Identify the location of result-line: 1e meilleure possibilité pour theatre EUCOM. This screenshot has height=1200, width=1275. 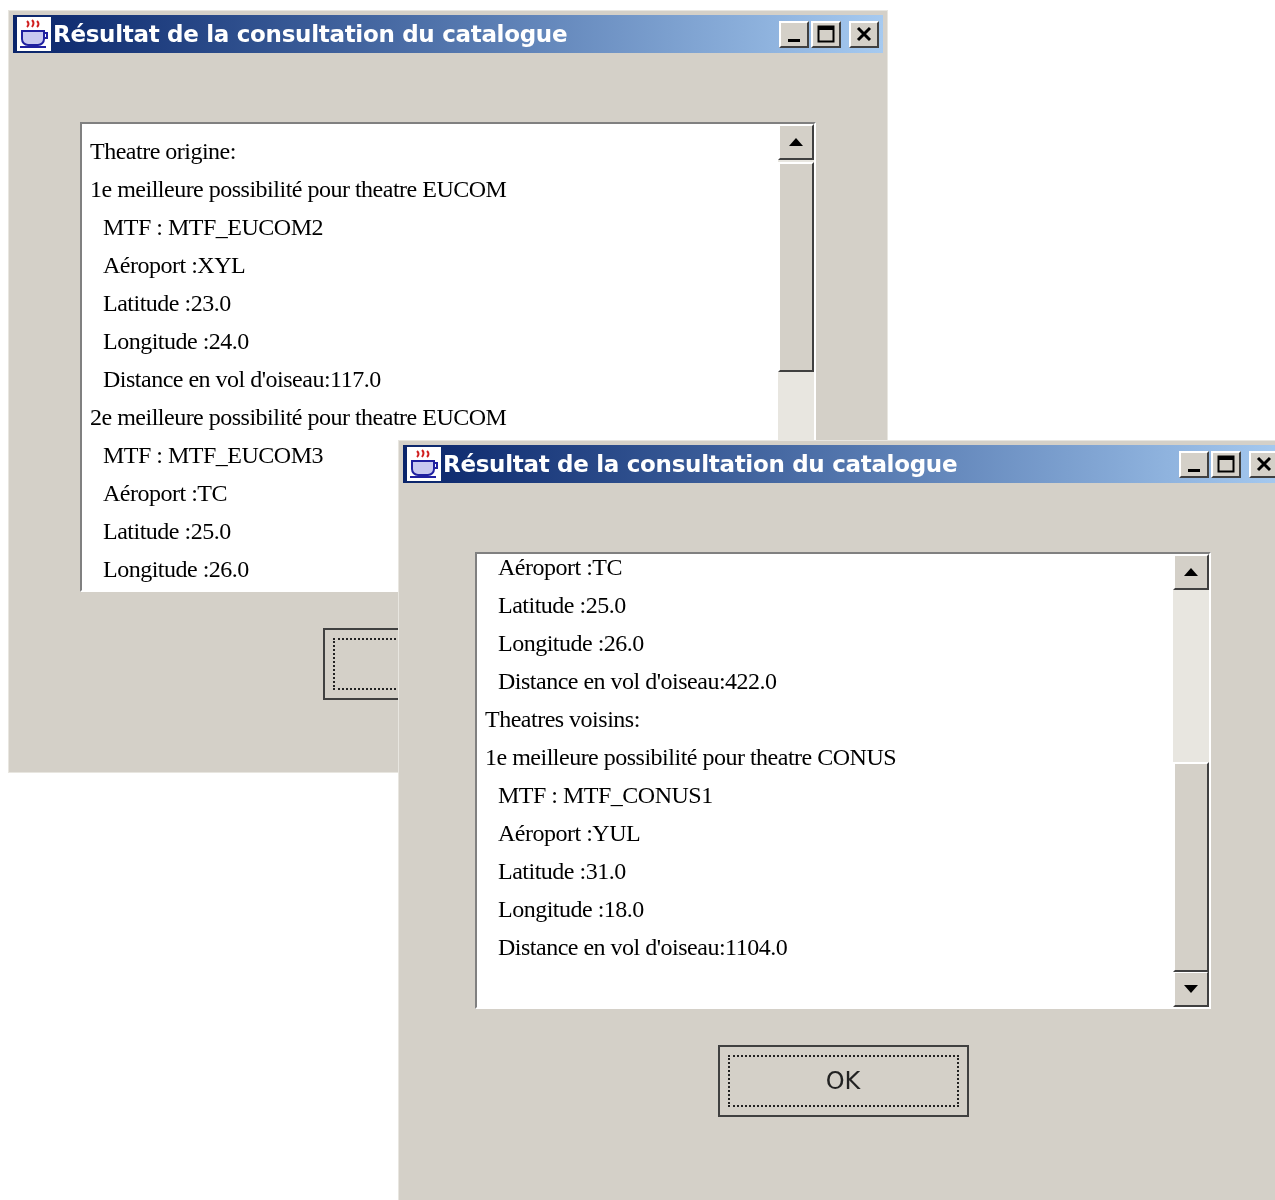
(298, 189).